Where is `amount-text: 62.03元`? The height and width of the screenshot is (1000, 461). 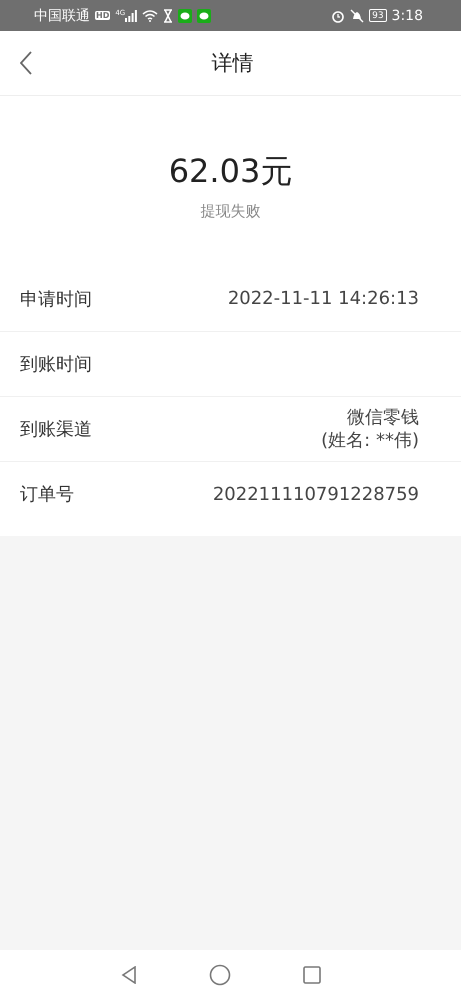
amount-text: 62.03元 is located at coordinates (230, 171).